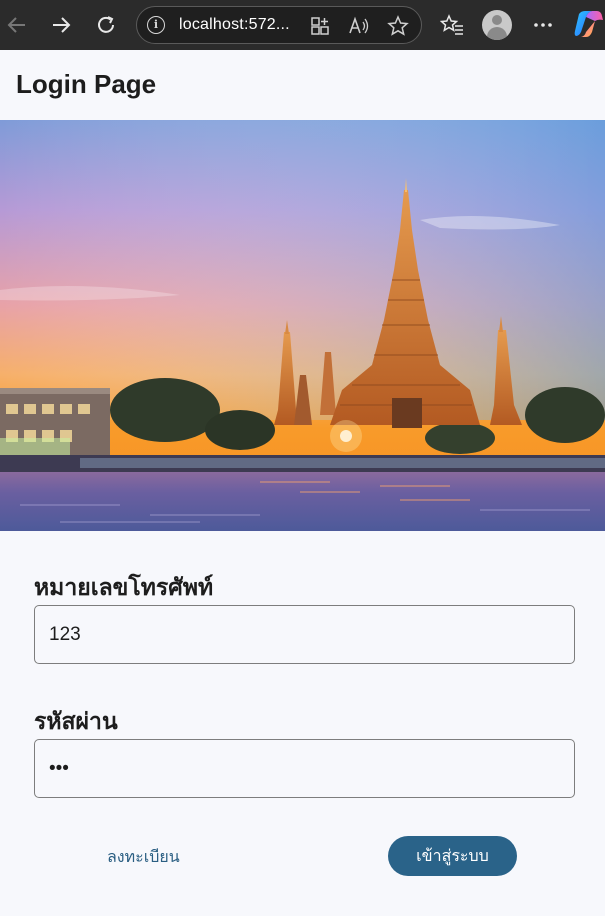  Describe the element at coordinates (304, 634) in the screenshot. I see `phone-input` at that location.